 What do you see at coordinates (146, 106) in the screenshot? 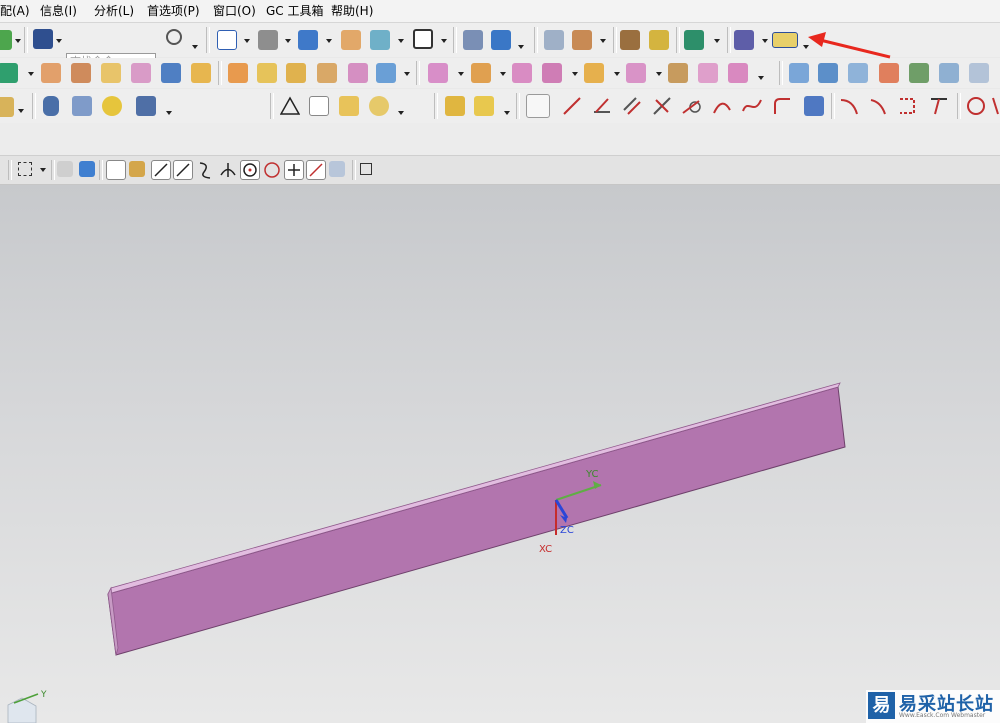
I see `fastener-icon` at bounding box center [146, 106].